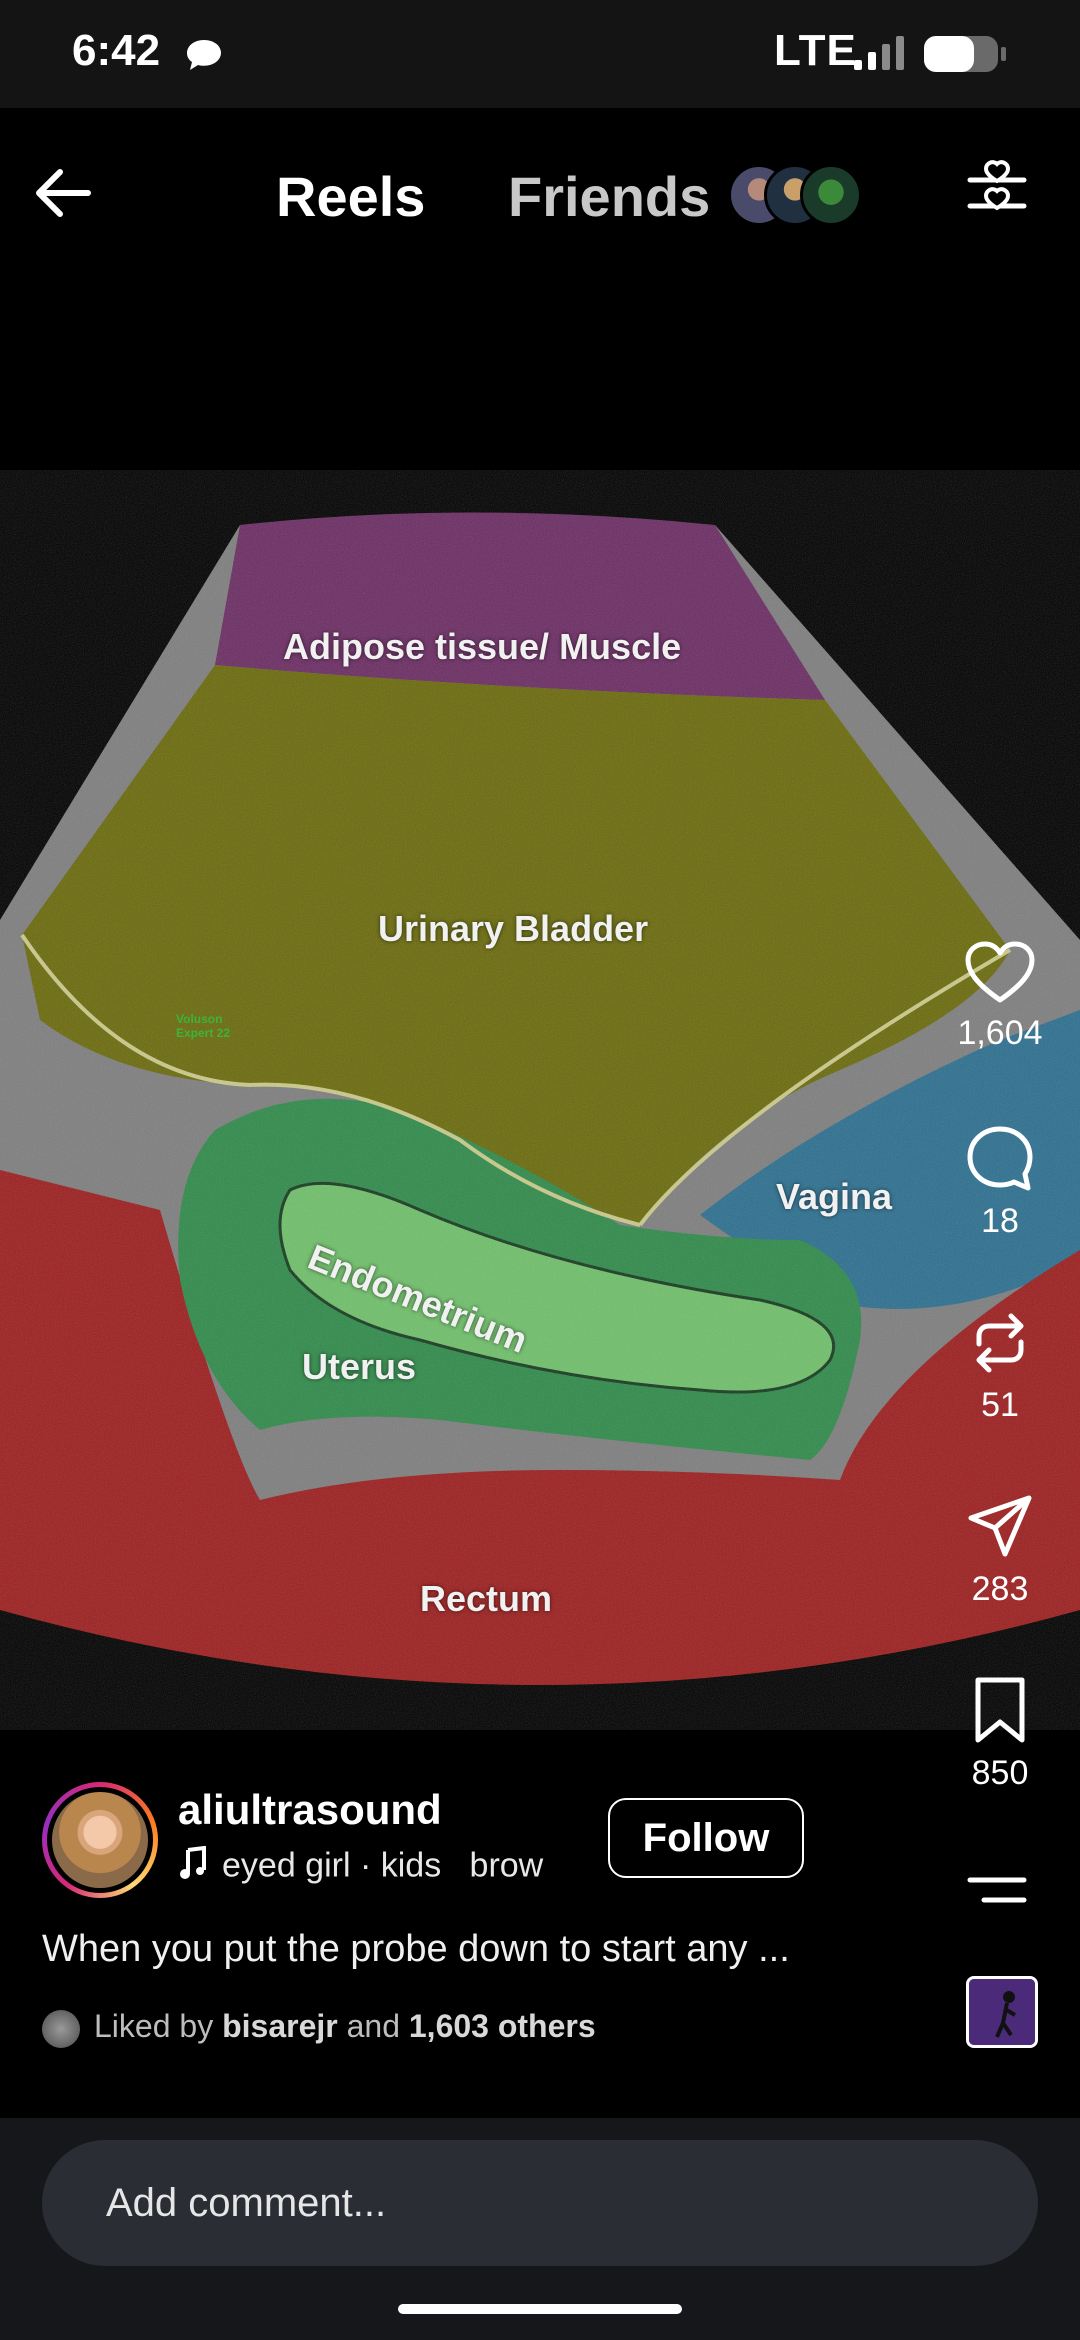 Image resolution: width=1080 pixels, height=2340 pixels. Describe the element at coordinates (192, 1867) in the screenshot. I see `music-note-icon` at that location.